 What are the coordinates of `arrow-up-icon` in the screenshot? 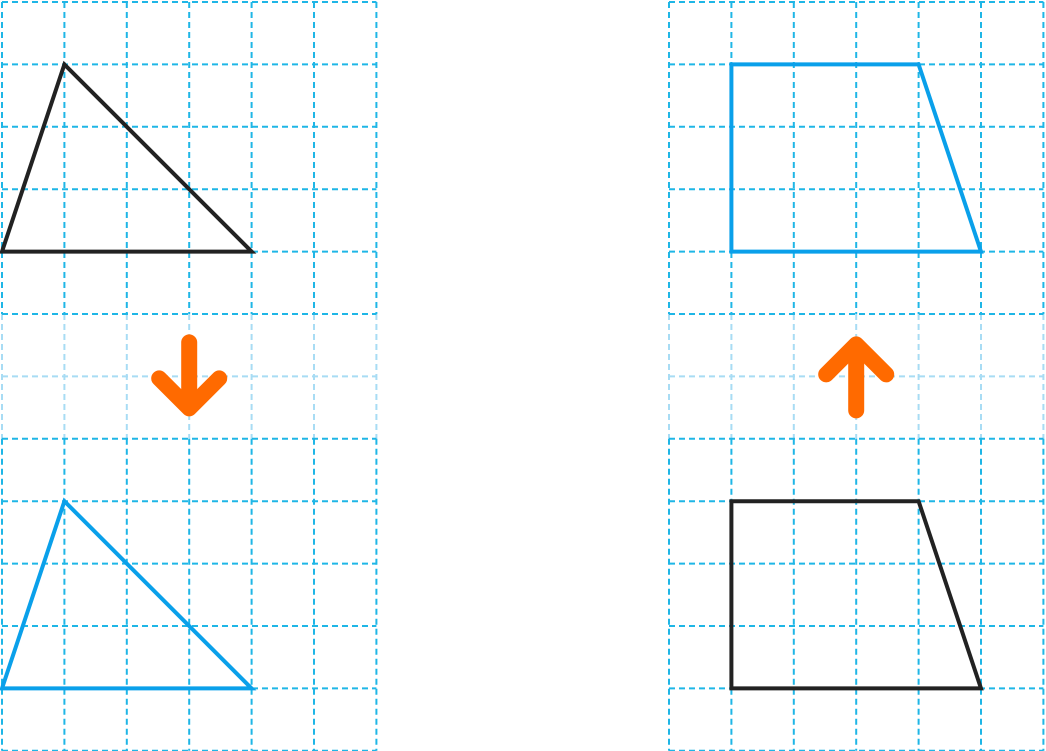 It's located at (856, 377).